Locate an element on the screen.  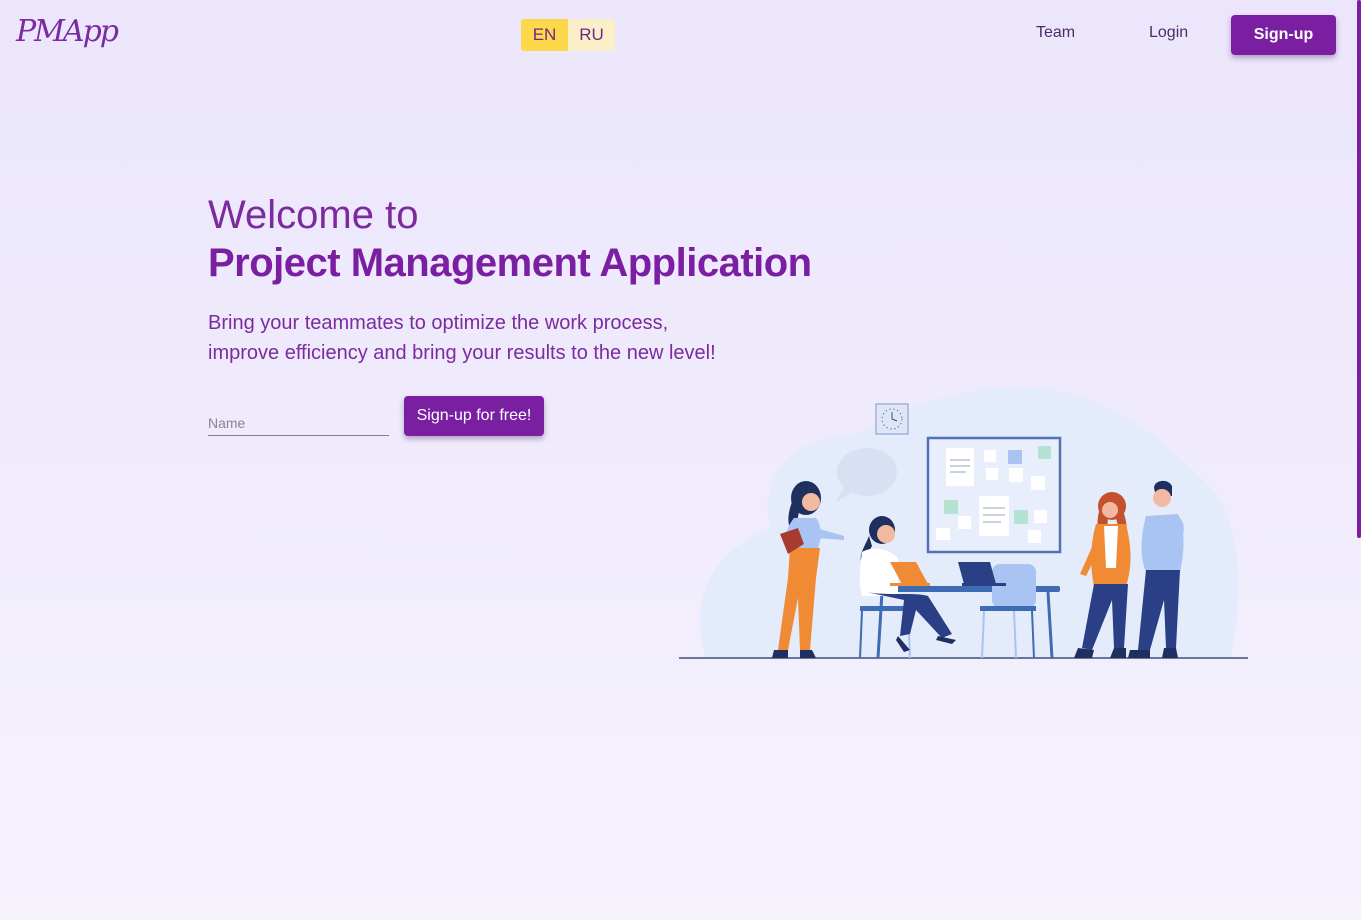
header: PMApp EN RU Team Login Sign-up is located at coordinates (678, 35).